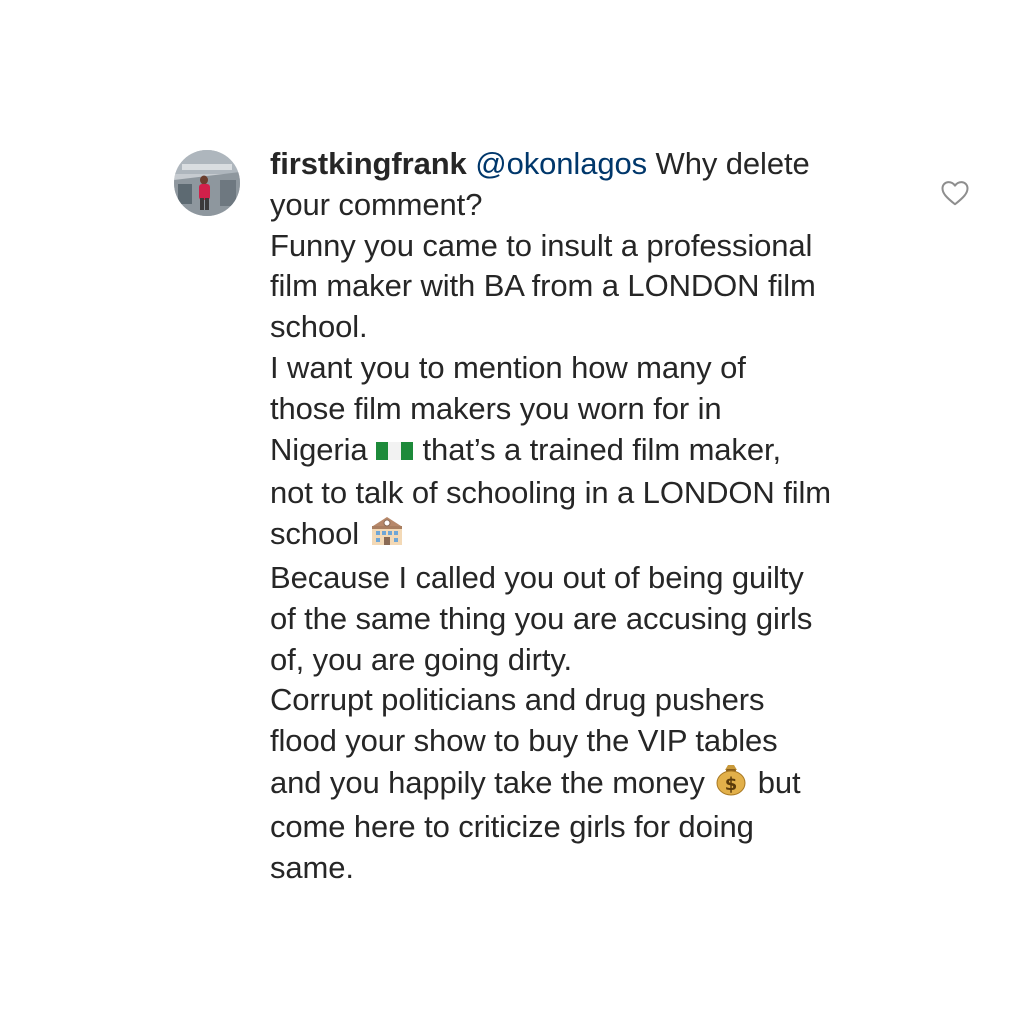  I want to click on avatar-photo, so click(207, 183).